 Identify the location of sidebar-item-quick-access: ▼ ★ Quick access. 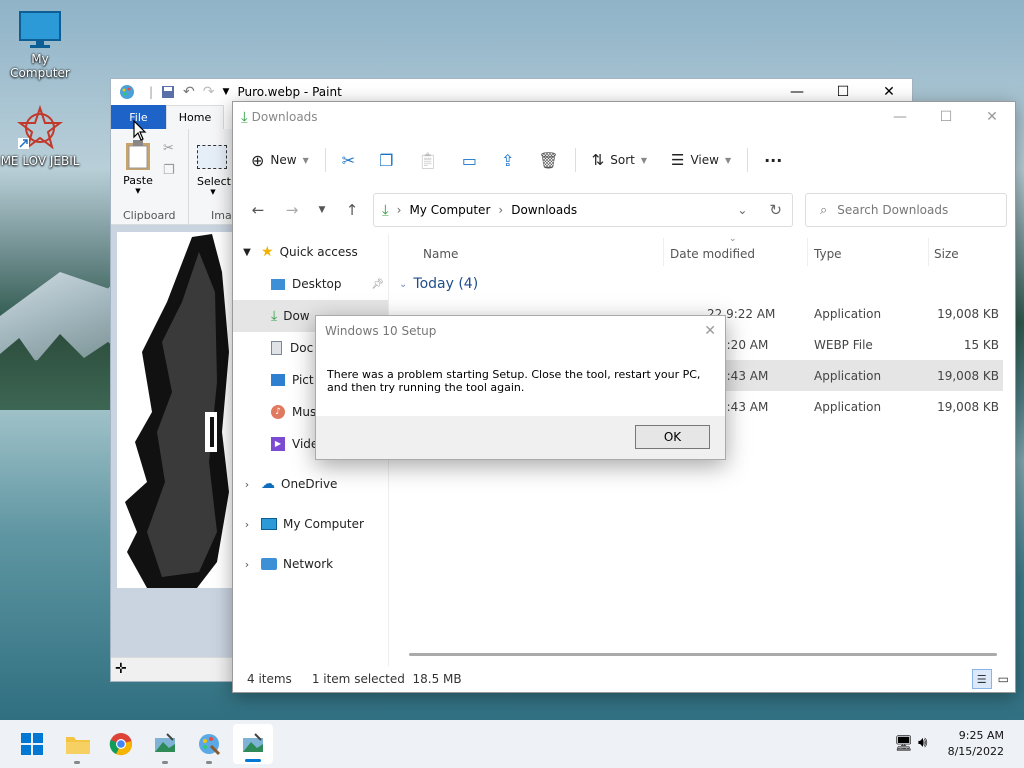
(310, 252).